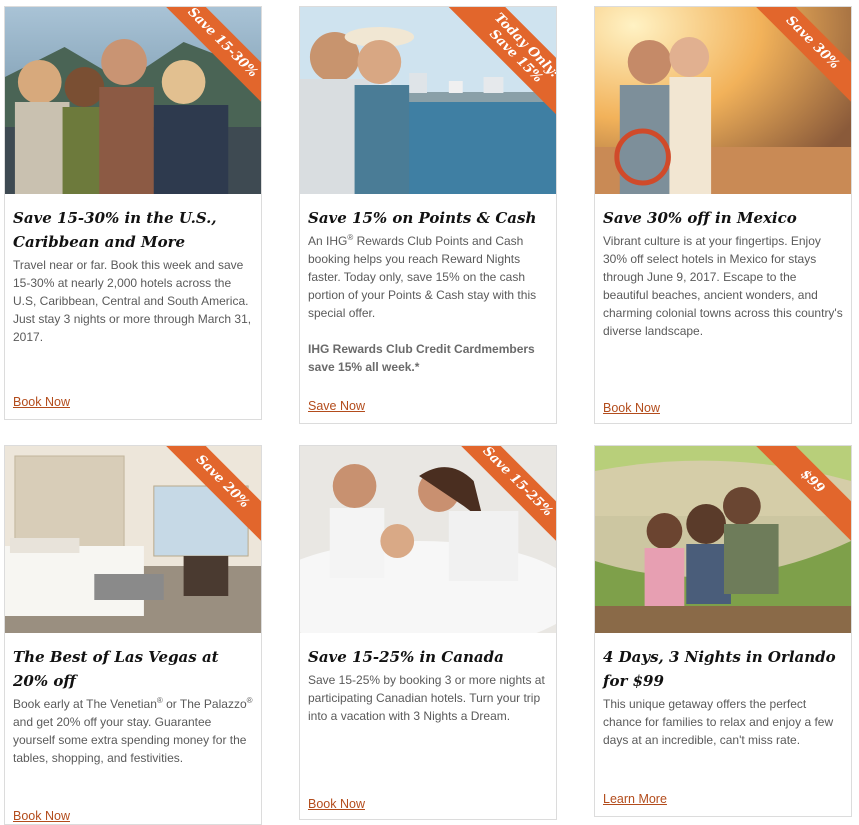 The height and width of the screenshot is (825, 859). What do you see at coordinates (85, 704) in the screenshot?
I see `desc-part: Book early at The Venetian` at bounding box center [85, 704].